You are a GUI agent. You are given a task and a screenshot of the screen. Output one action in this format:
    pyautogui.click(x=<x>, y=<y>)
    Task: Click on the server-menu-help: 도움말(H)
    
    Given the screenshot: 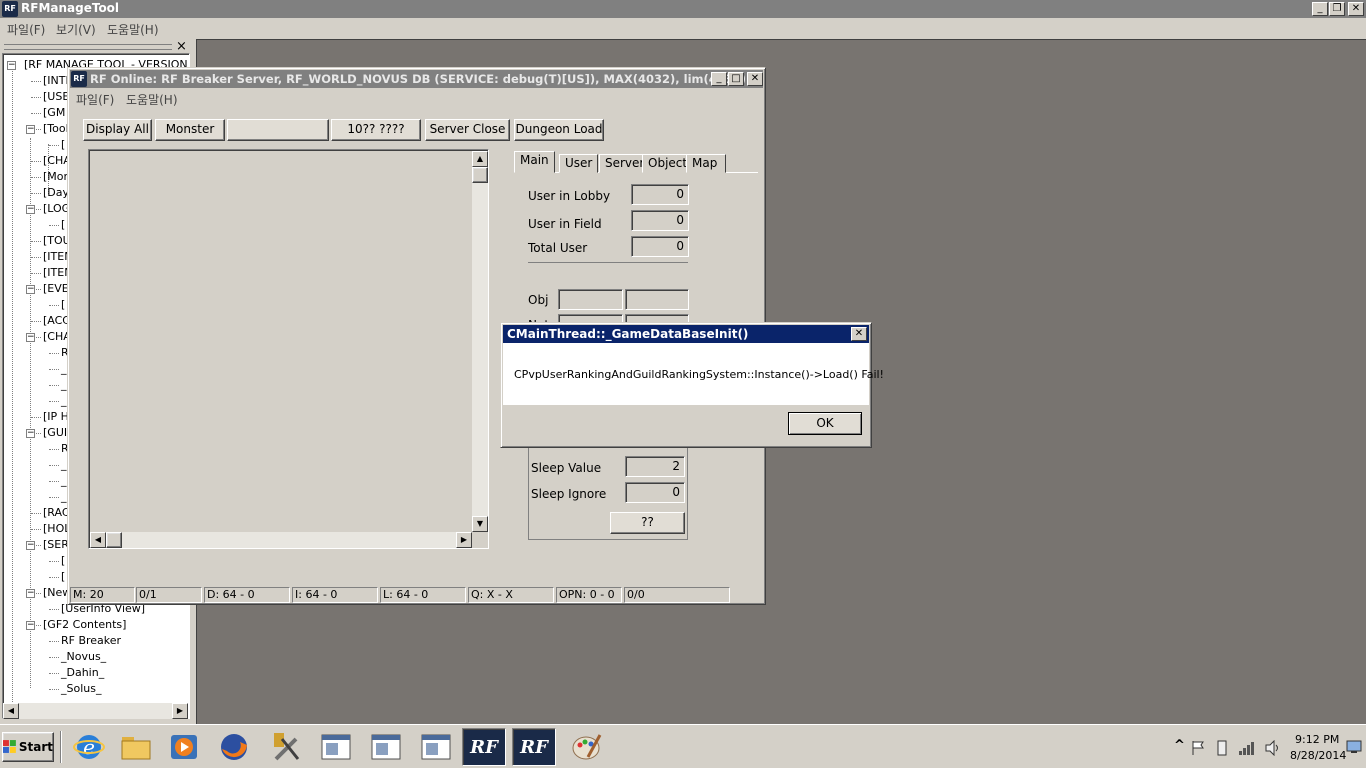 What is the action you would take?
    pyautogui.click(x=152, y=99)
    